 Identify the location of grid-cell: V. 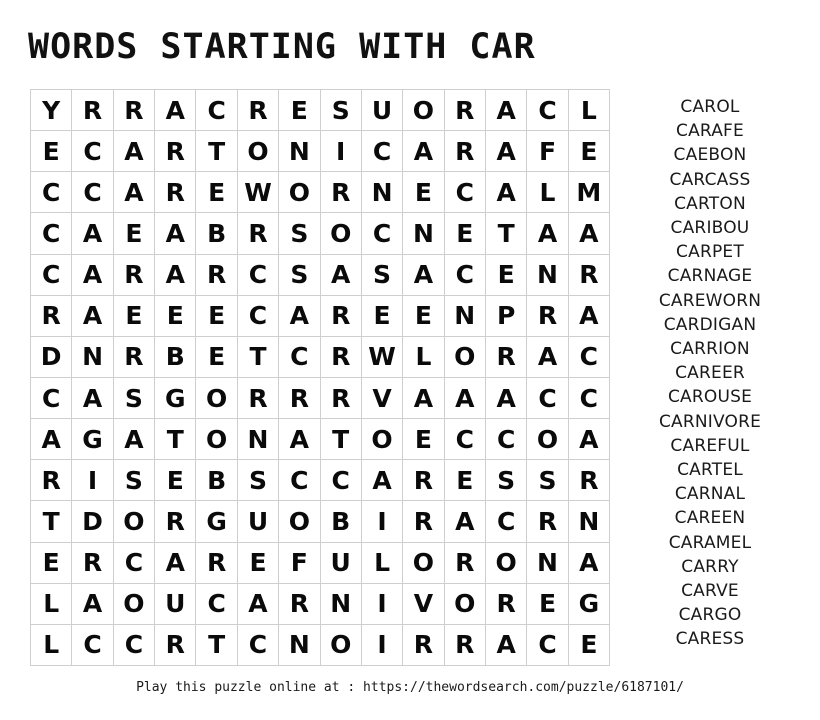
(424, 604).